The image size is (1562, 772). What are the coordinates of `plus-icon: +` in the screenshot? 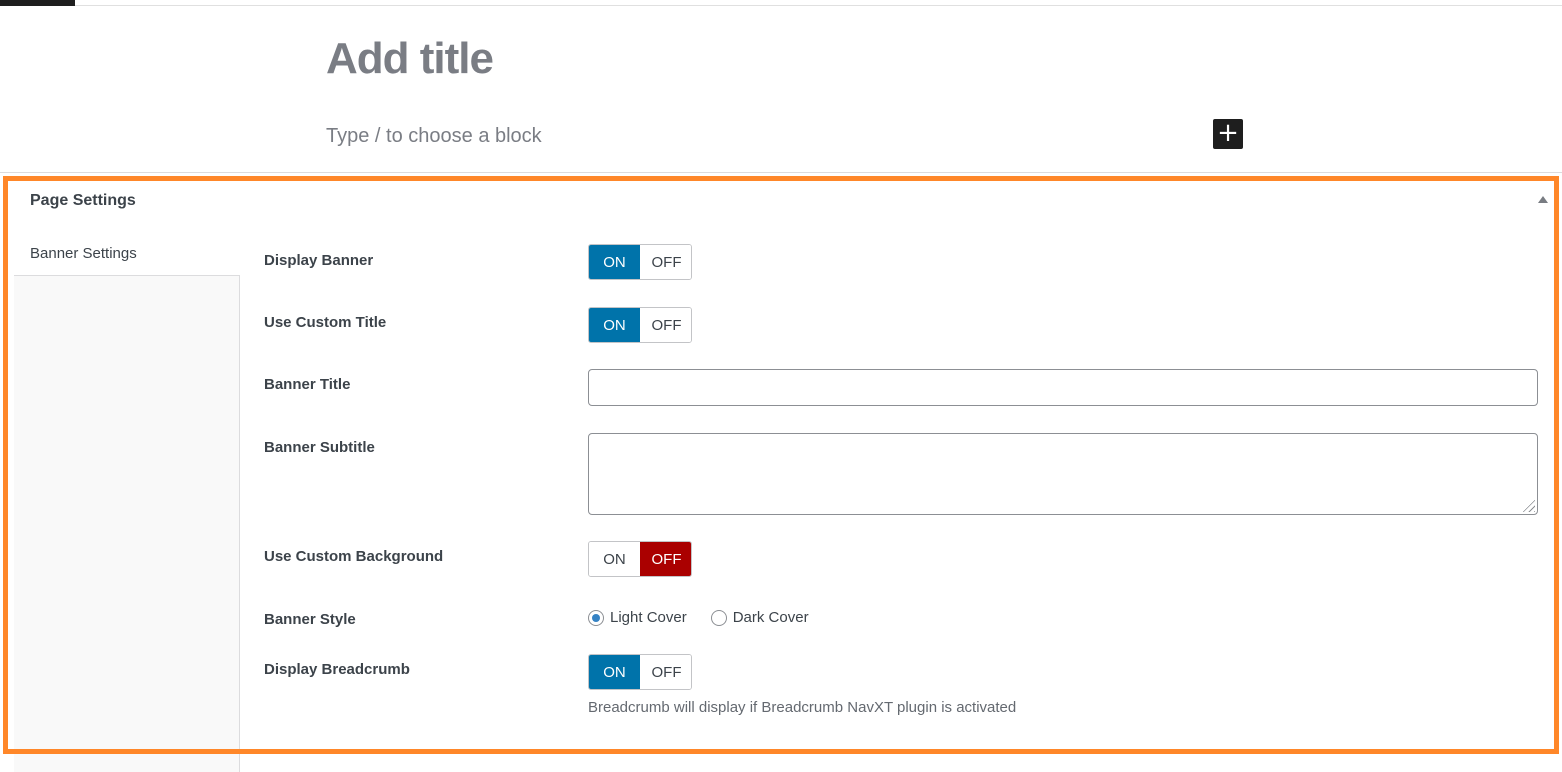 It's located at (1228, 133).